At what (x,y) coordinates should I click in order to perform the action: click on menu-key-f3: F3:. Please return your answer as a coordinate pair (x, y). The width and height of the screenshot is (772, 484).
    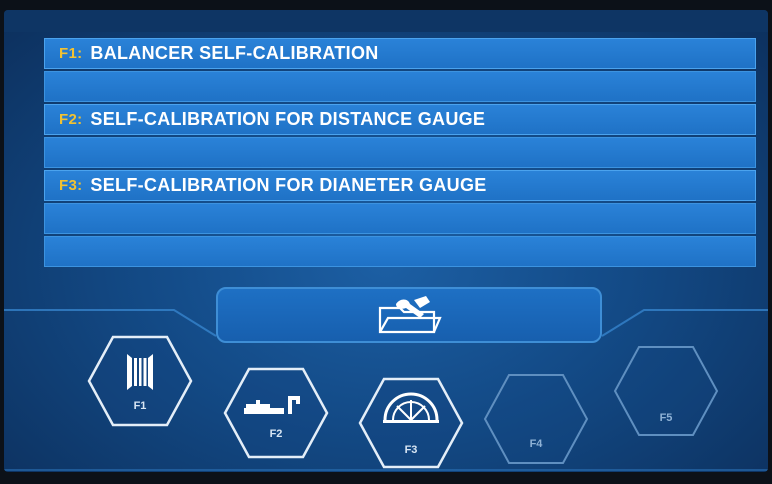
    Looking at the image, I should click on (71, 185).